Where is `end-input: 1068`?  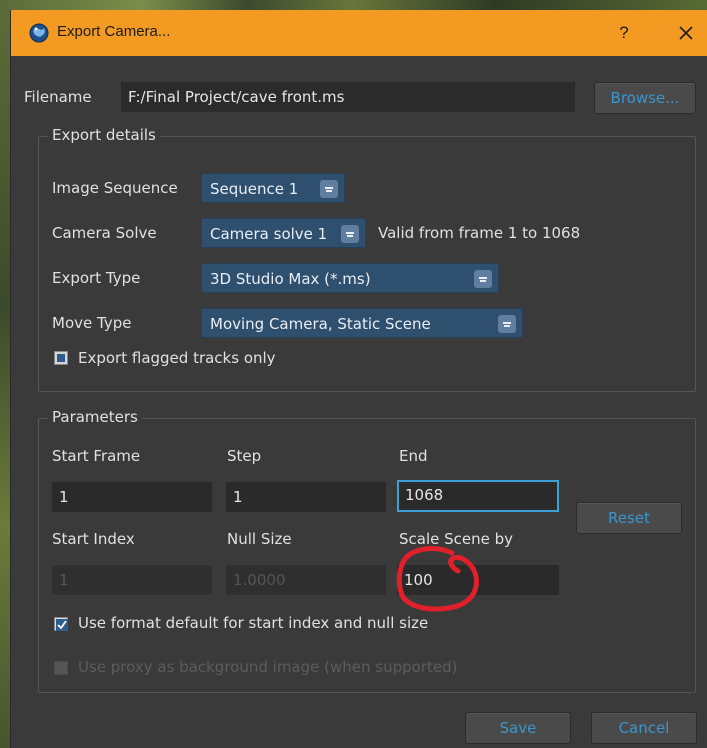 end-input: 1068 is located at coordinates (478, 496).